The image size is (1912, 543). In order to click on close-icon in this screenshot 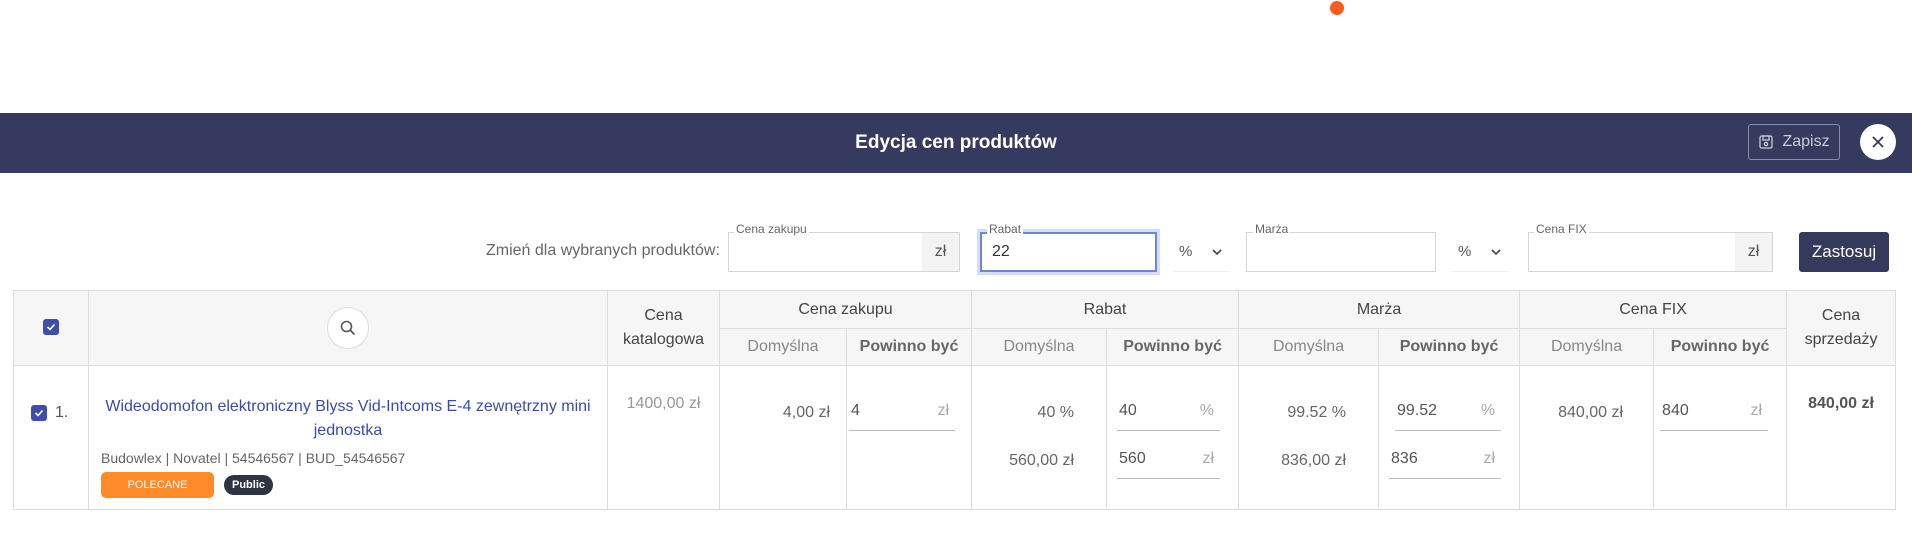, I will do `click(1878, 142)`.